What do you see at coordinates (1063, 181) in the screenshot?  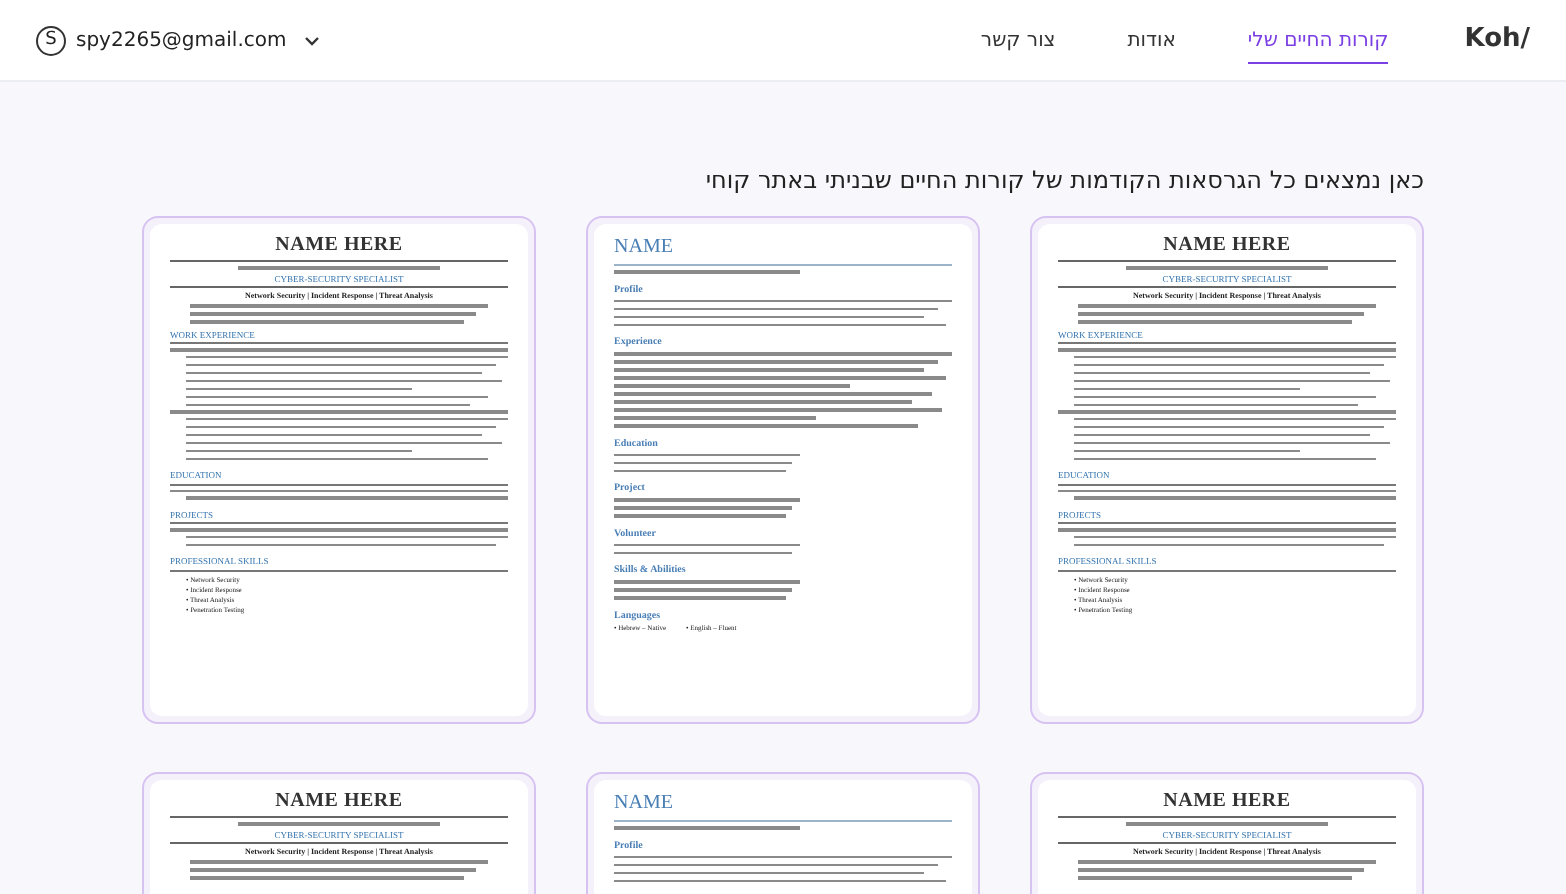 I see `page-heading: כאן נמצאים כל הגרסאות הקודמות של קורות החיים שבניתי באתר קוחי` at bounding box center [1063, 181].